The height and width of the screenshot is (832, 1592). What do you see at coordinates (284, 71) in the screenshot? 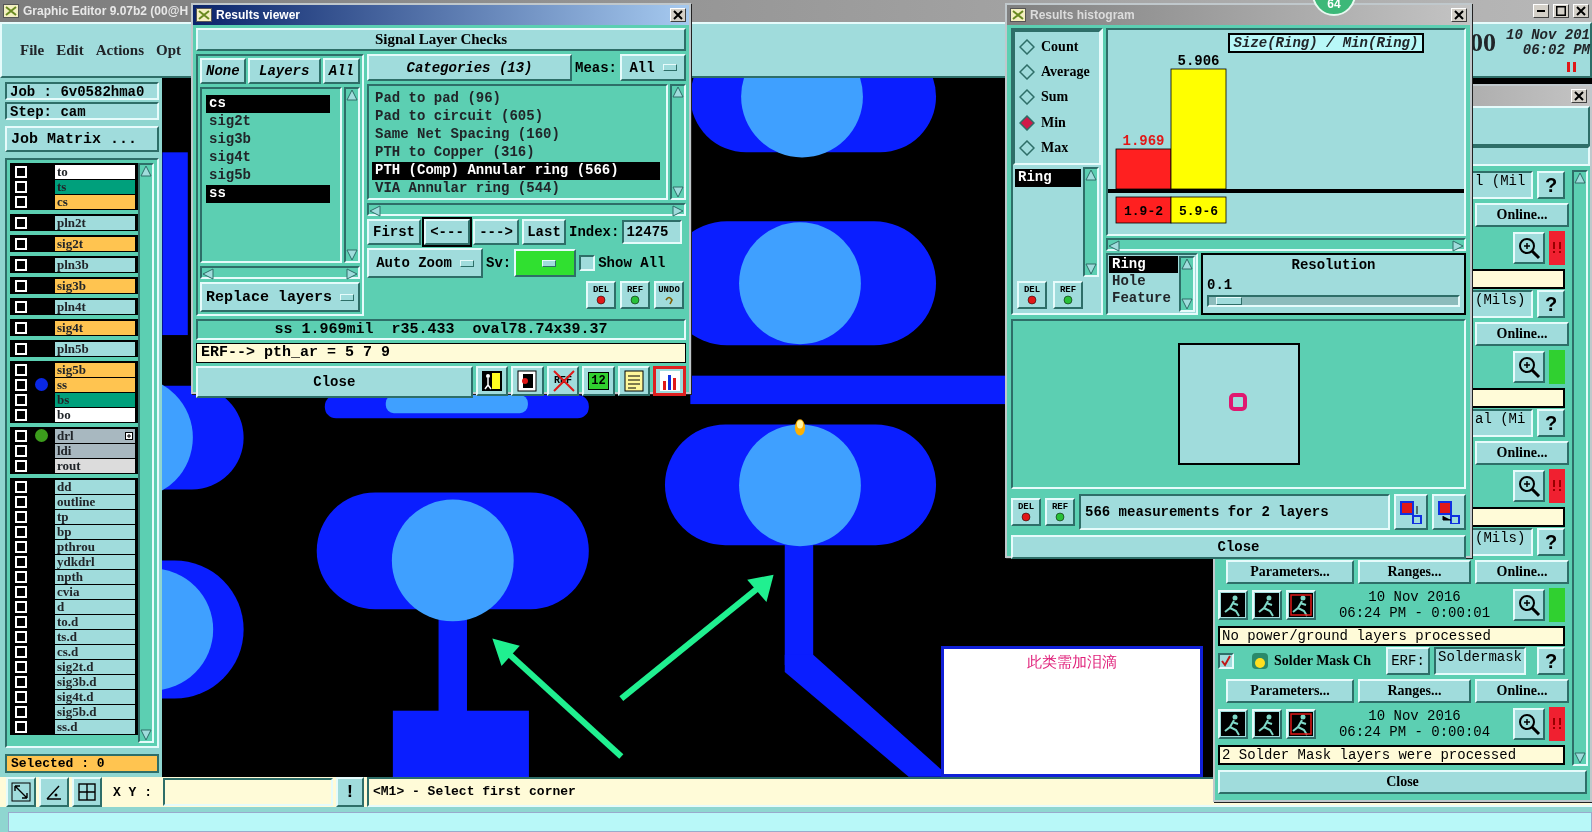
I see `layers-button: Layers` at bounding box center [284, 71].